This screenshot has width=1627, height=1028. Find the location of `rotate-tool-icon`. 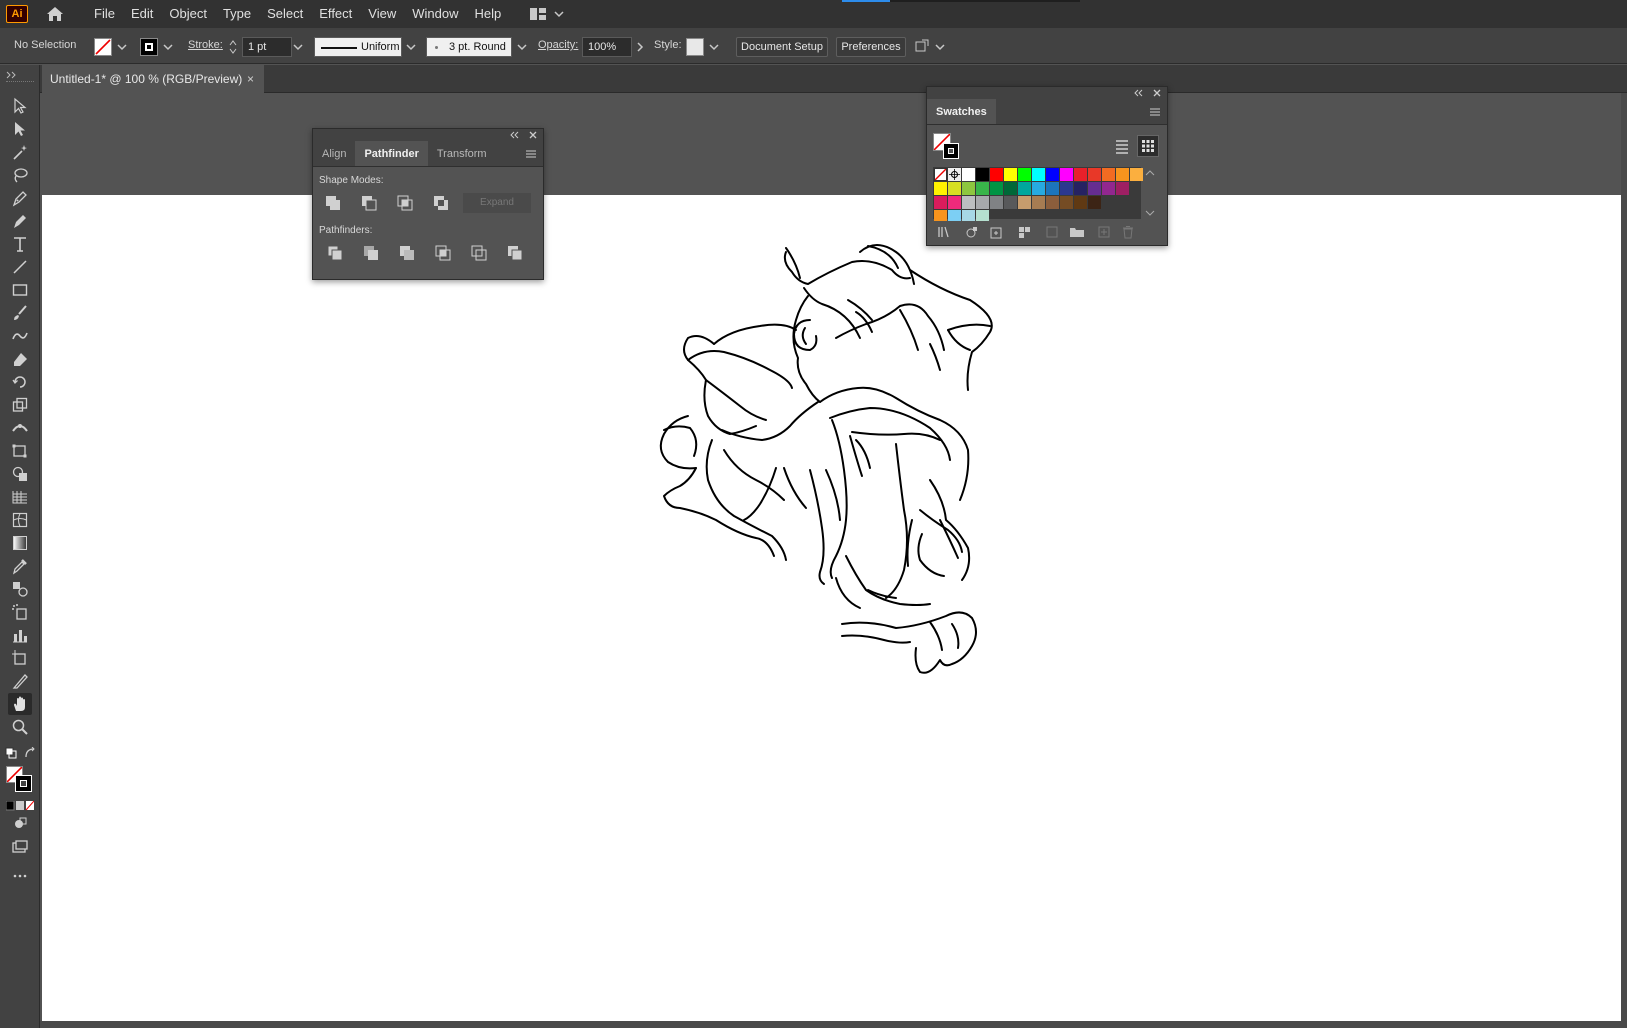

rotate-tool-icon is located at coordinates (20, 382).